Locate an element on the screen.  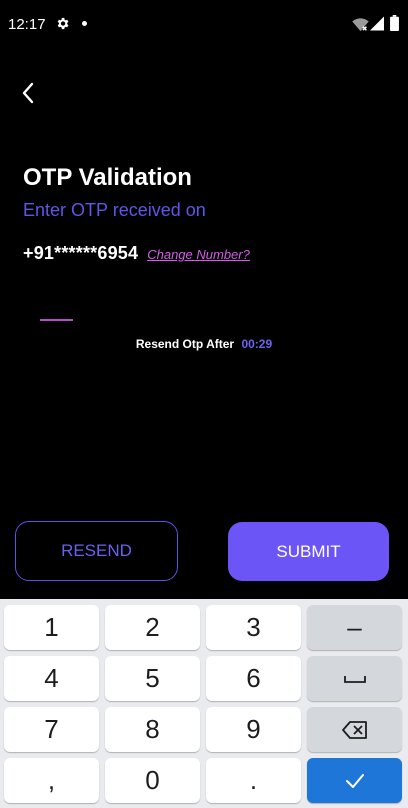
chevron-left-icon is located at coordinates (28, 93).